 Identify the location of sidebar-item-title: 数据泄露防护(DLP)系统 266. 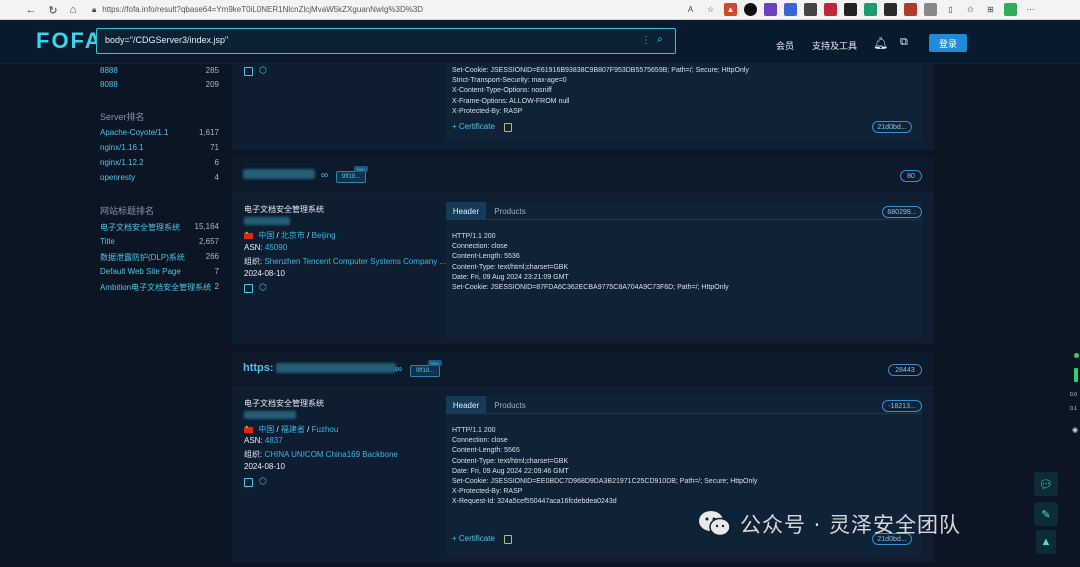
(159, 258).